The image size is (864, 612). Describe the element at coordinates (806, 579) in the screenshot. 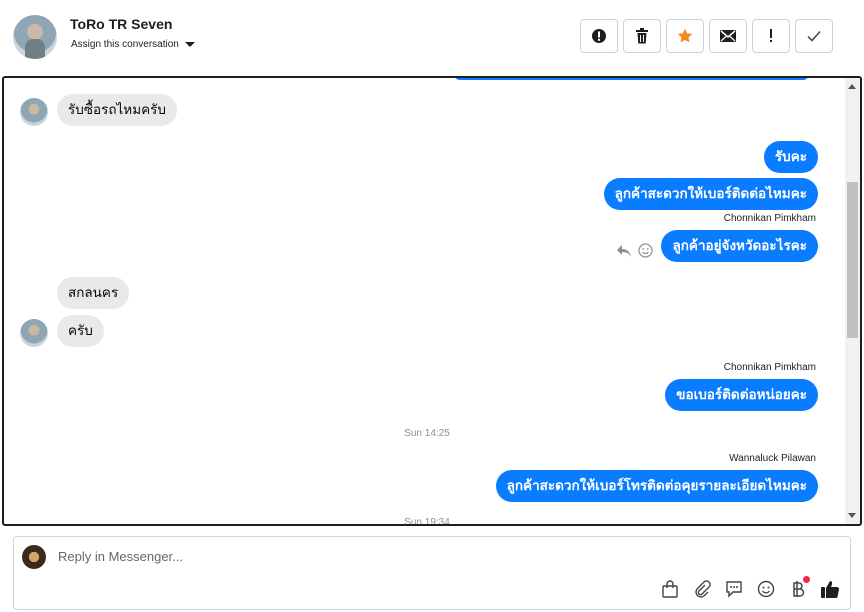

I see `notification-dot` at that location.